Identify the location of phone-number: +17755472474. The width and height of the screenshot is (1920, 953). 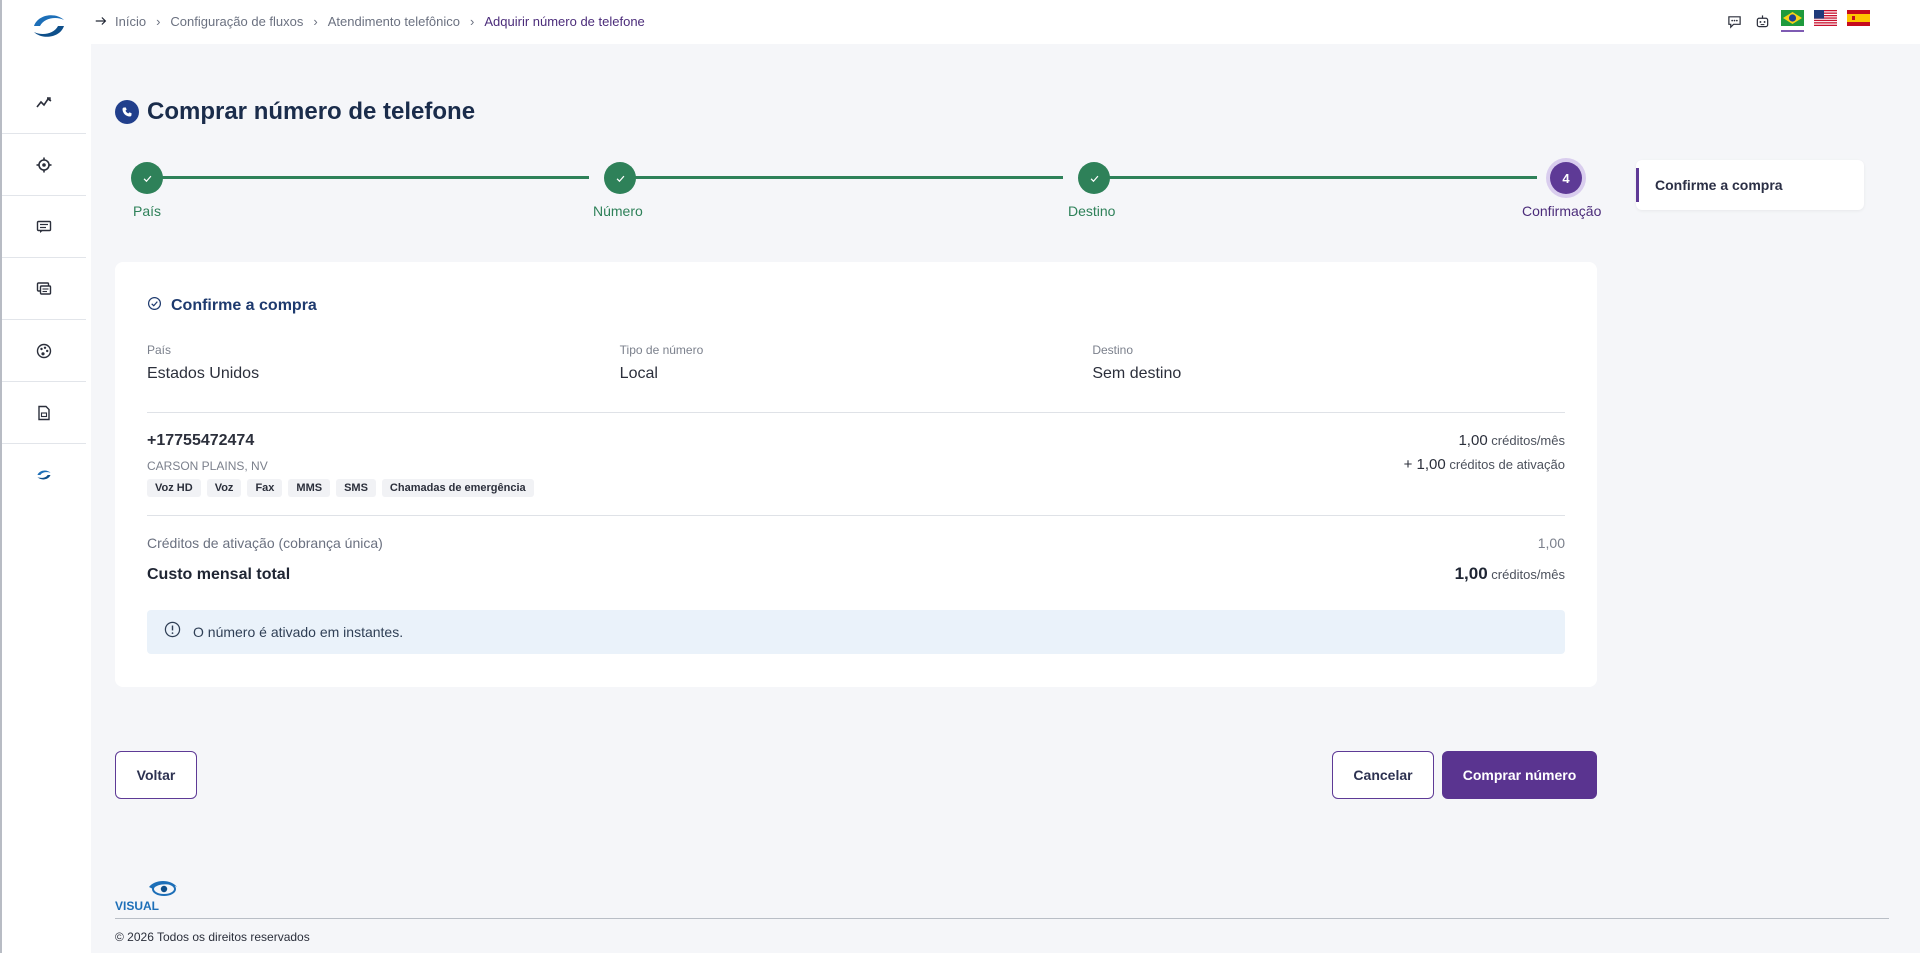
(201, 440).